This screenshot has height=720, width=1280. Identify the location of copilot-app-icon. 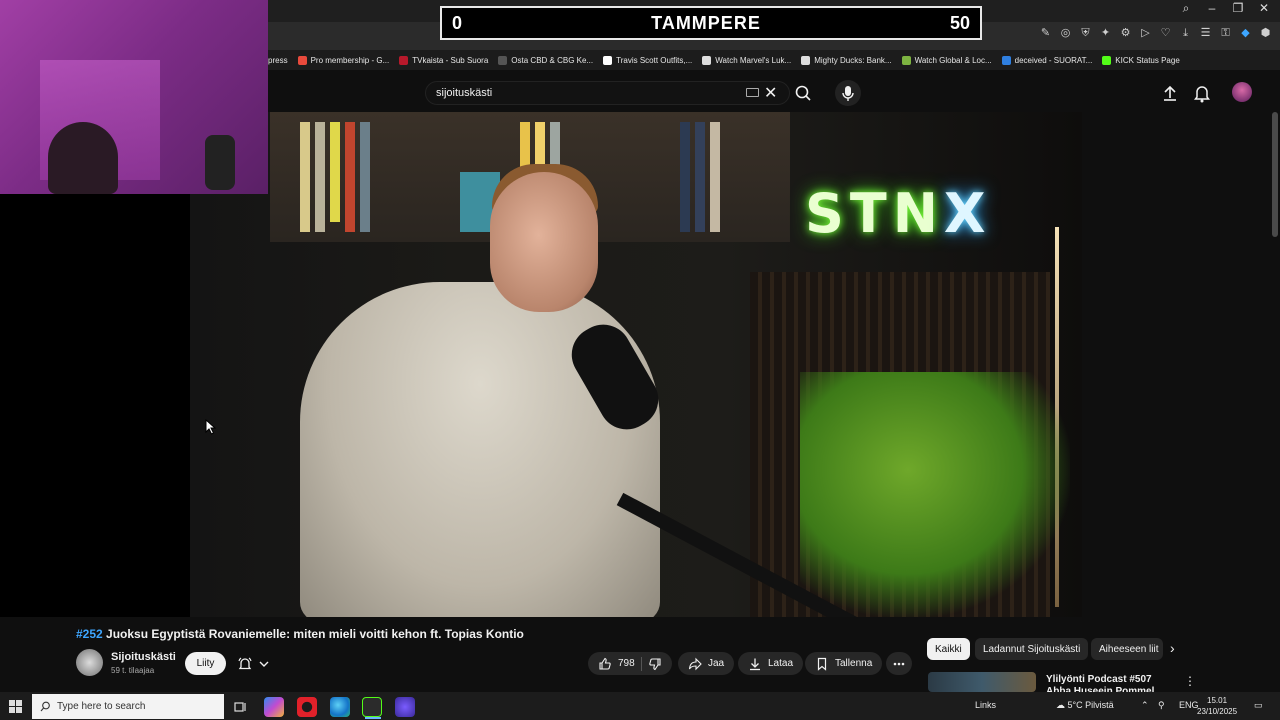
(274, 707).